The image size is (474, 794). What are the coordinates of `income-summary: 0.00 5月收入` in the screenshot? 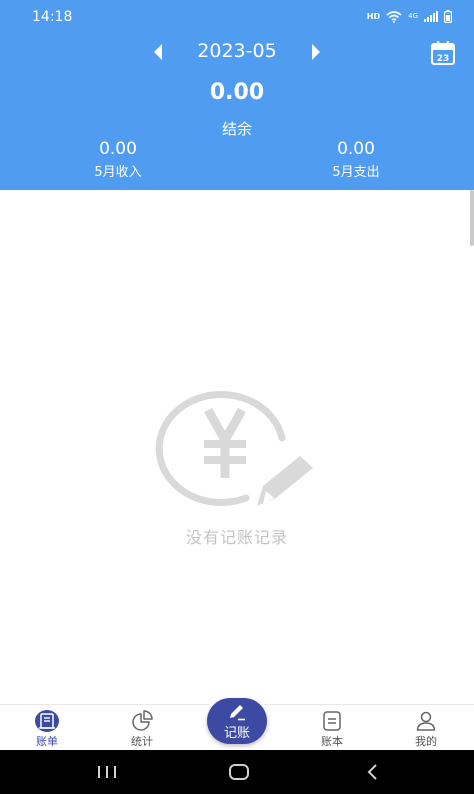 It's located at (118, 161).